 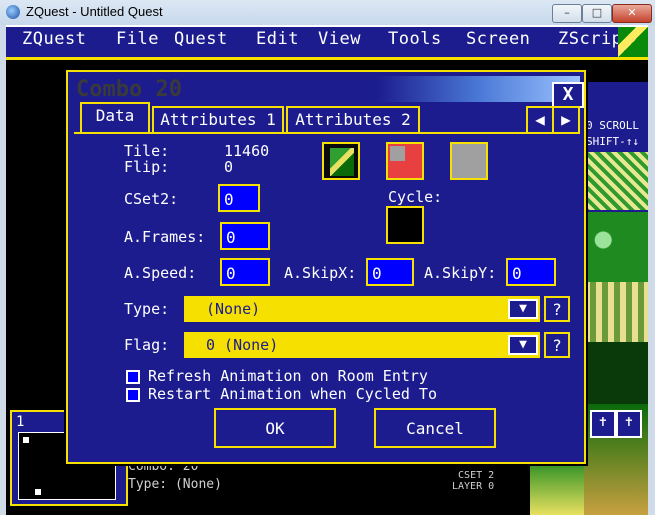 I want to click on askipx-label: A.SkipX:, so click(x=320, y=273).